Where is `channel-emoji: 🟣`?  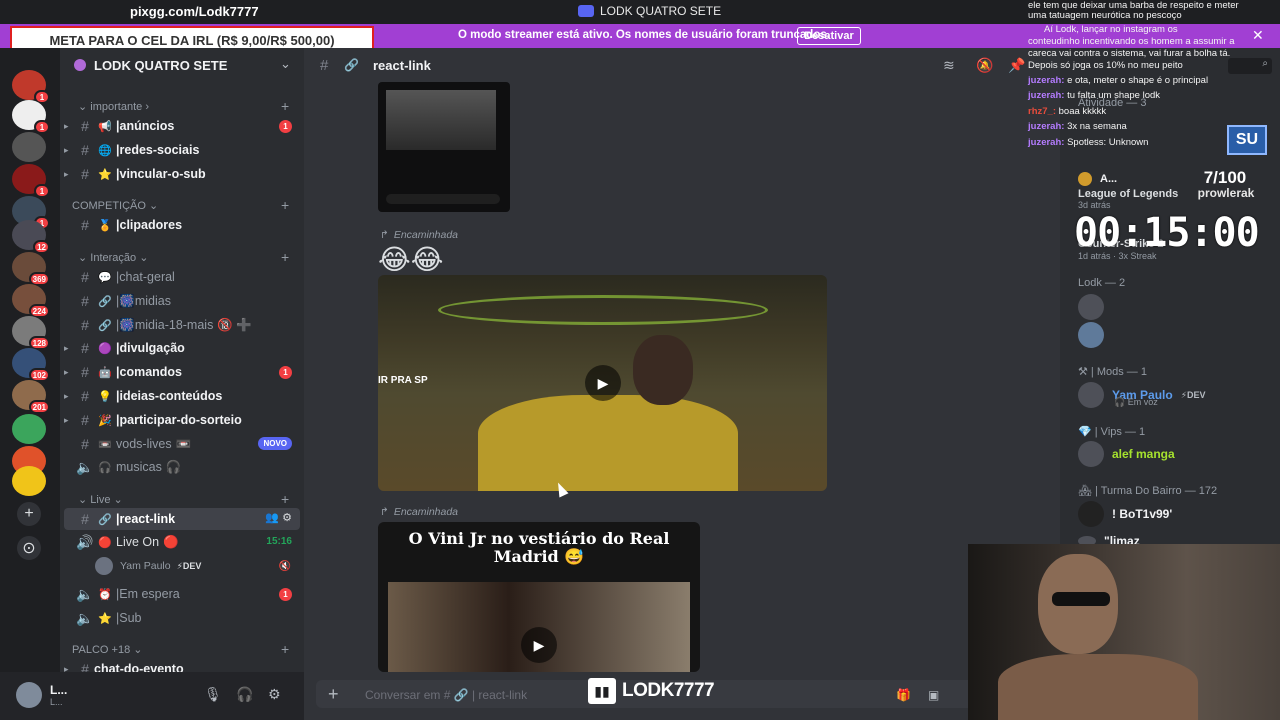 channel-emoji: 🟣 is located at coordinates (105, 348).